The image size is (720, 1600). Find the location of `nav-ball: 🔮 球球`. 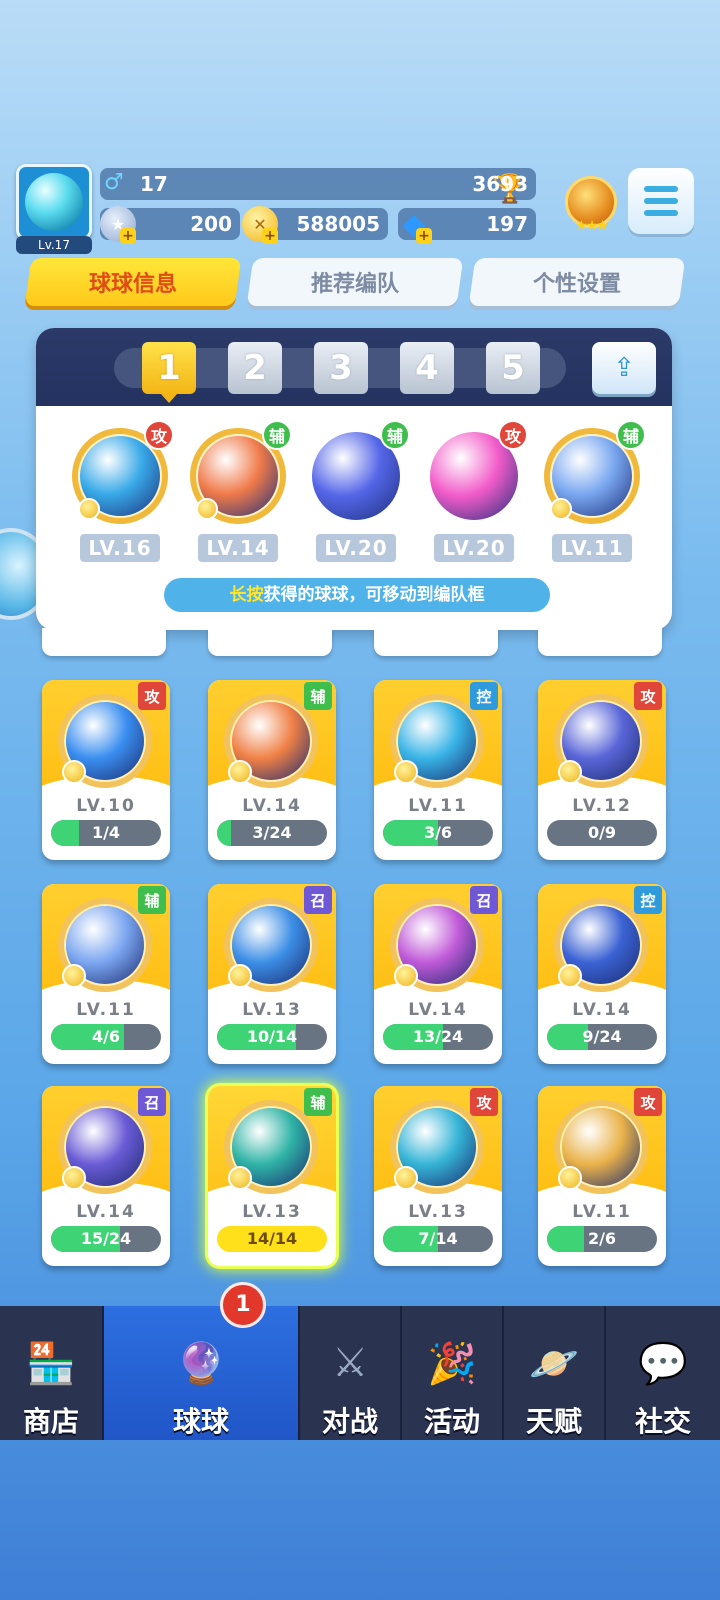

nav-ball: 🔮 球球 is located at coordinates (201, 1373).